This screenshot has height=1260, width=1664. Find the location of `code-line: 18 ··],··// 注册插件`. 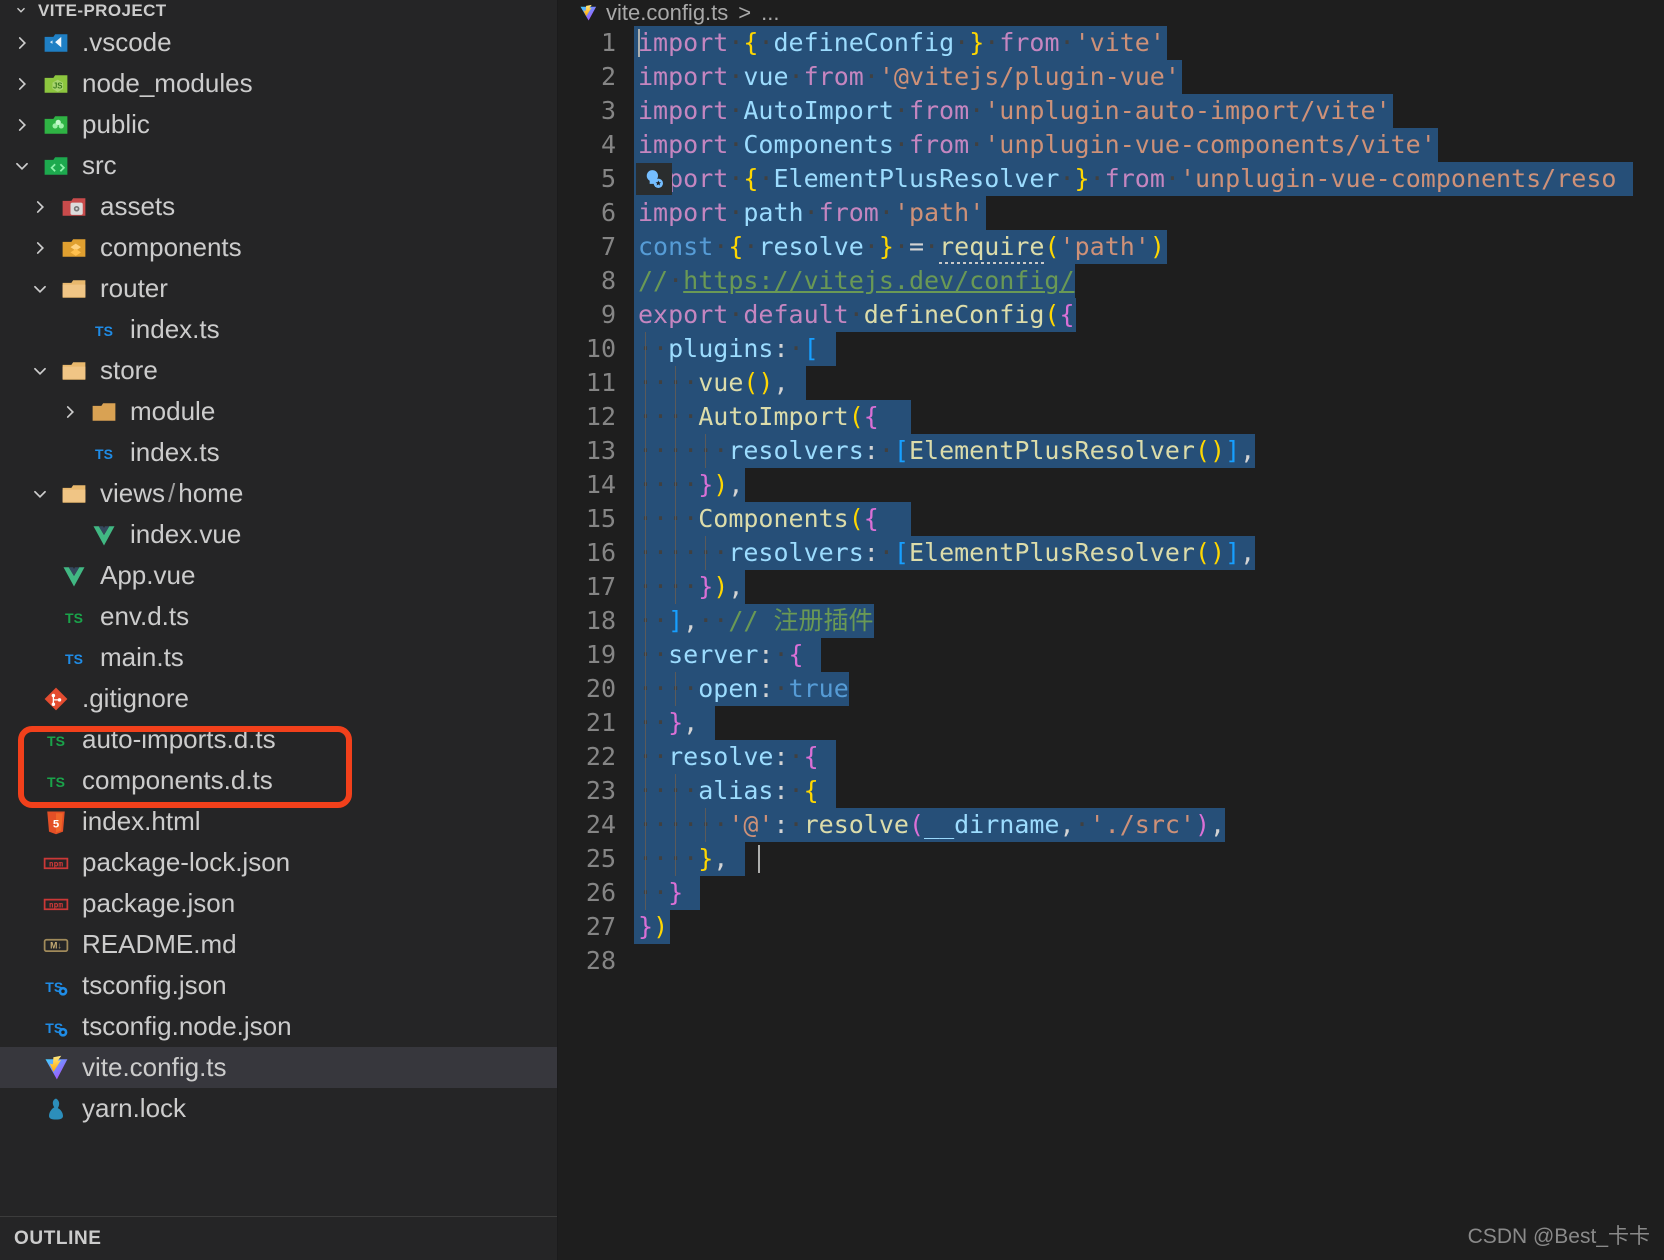

code-line: 18 ··],··// 注册插件 is located at coordinates (1111, 621).